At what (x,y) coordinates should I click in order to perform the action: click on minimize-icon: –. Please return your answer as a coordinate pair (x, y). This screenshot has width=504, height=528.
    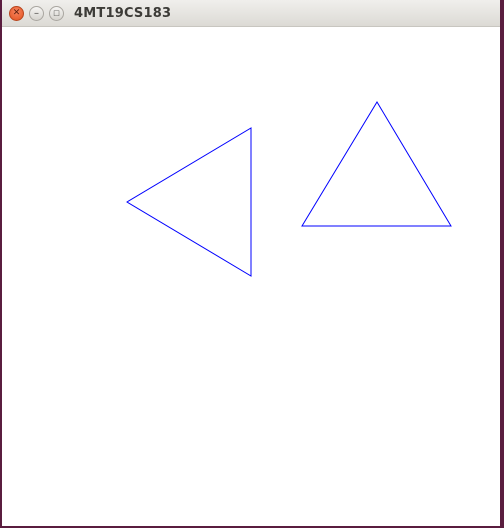
    Looking at the image, I should click on (36, 13).